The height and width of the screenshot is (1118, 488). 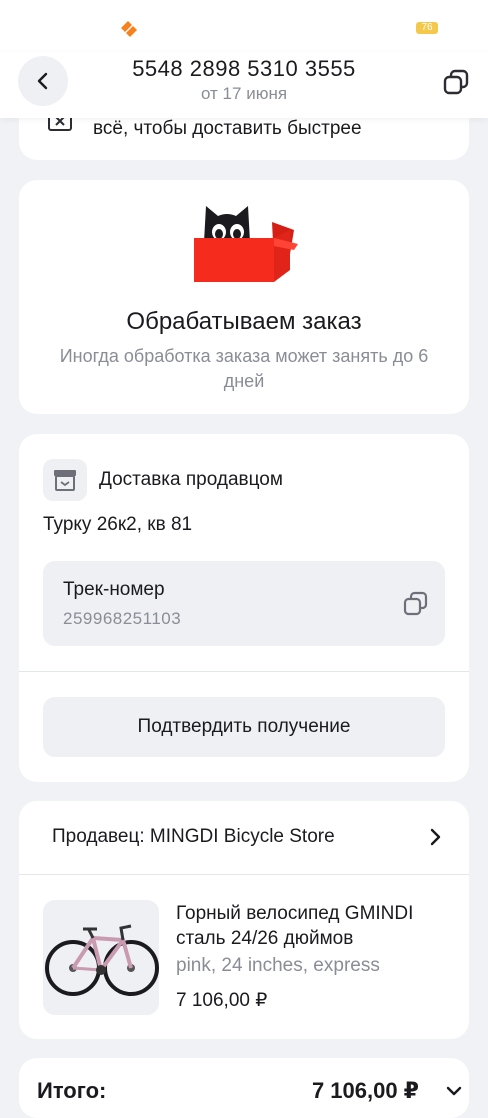 I want to click on product-price: 7 106,00 ₽, so click(x=222, y=1000).